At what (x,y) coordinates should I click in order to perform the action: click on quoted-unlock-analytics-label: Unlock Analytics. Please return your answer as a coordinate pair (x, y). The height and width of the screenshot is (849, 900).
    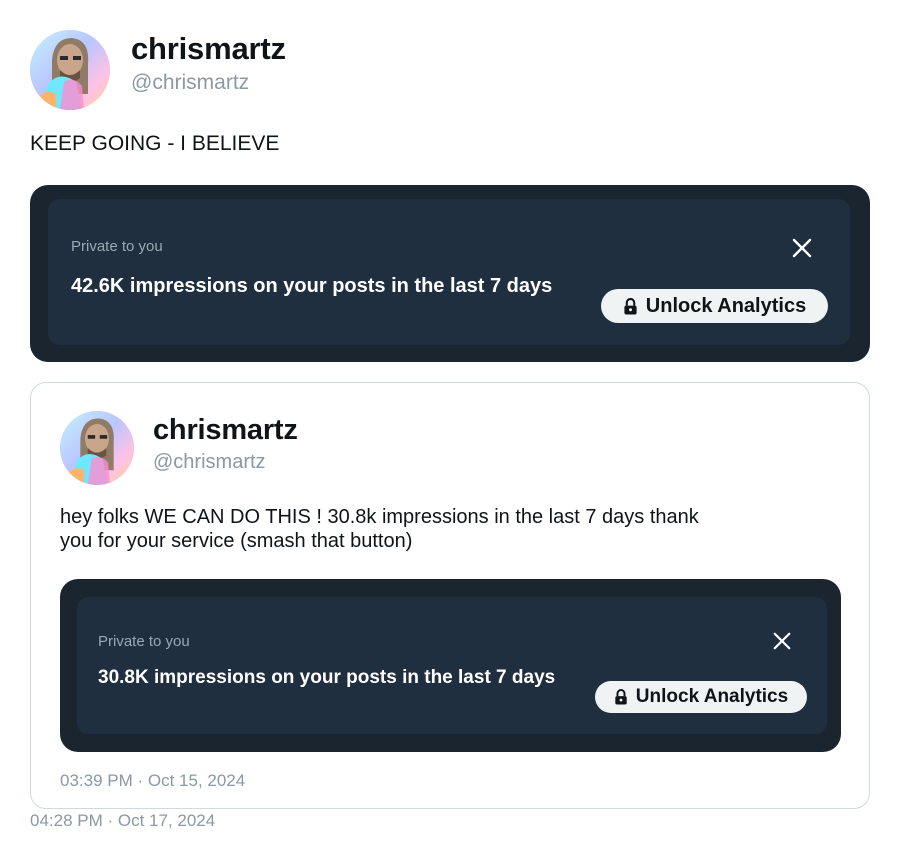
    Looking at the image, I should click on (712, 696).